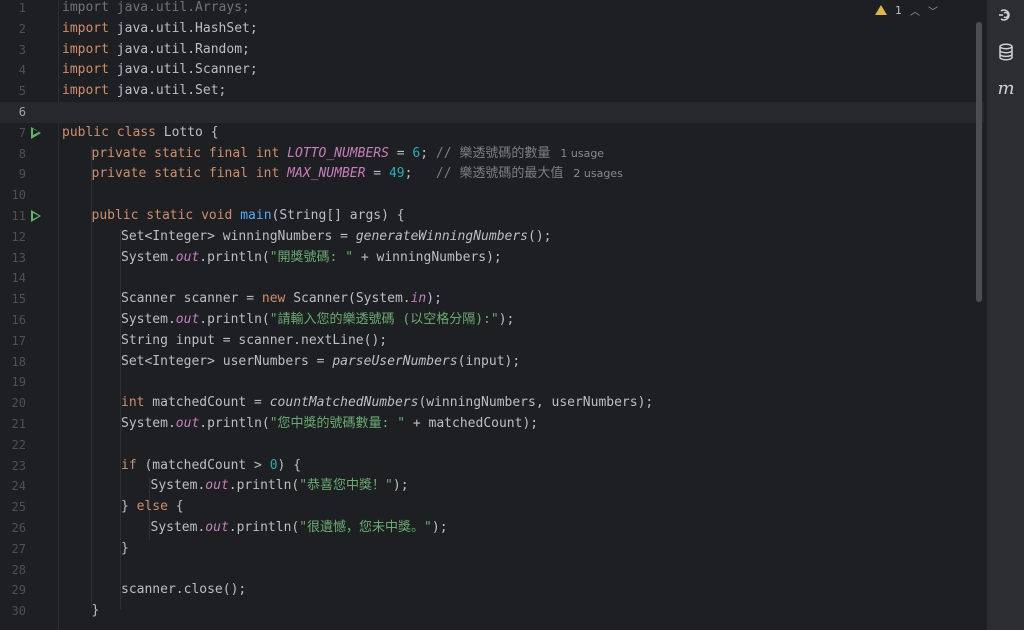 The image size is (1024, 630). What do you see at coordinates (13, 112) in the screenshot?
I see `line-number: 6` at bounding box center [13, 112].